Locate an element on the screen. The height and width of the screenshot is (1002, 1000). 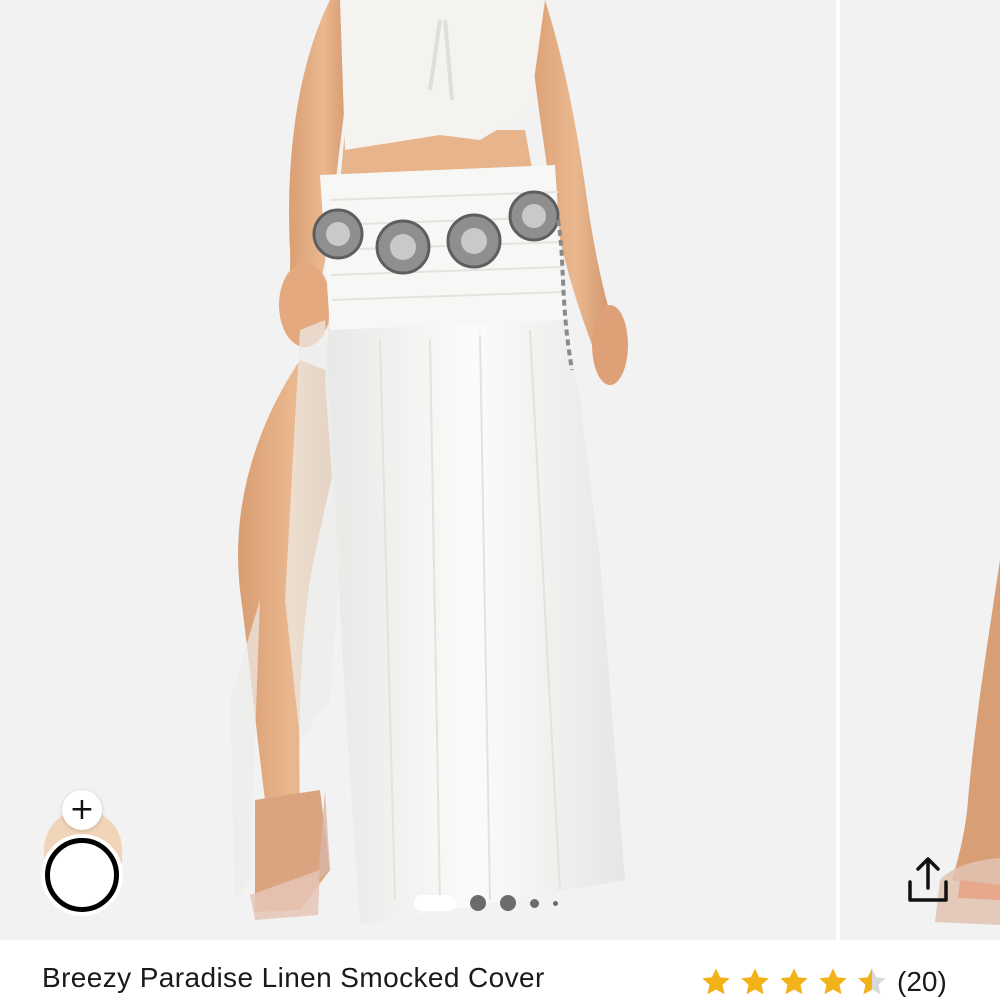
product-title: Breezy Paradise Linen Smocked Cover is located at coordinates (293, 977).